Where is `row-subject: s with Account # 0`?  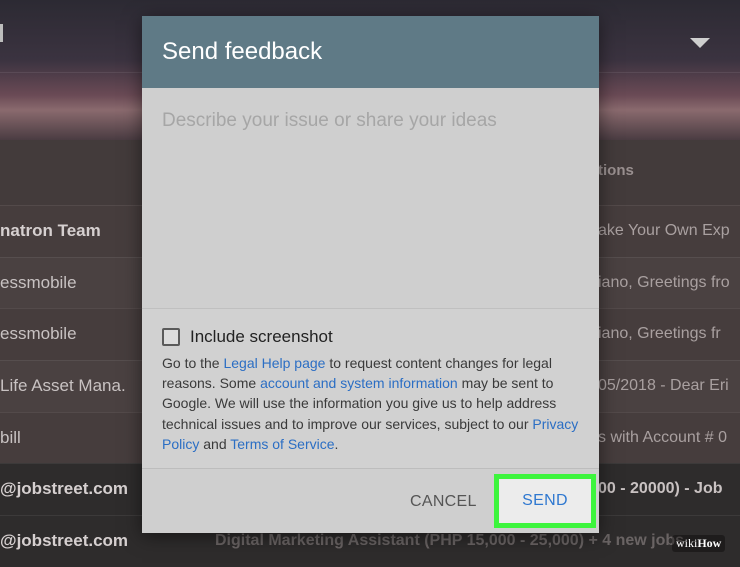
row-subject: s with Account # 0 is located at coordinates (662, 437).